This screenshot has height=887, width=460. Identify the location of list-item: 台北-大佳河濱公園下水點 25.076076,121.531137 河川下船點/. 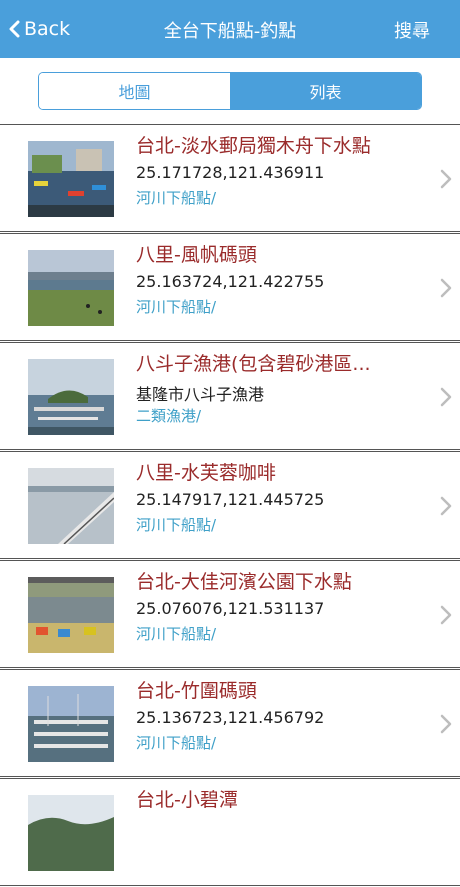
(230, 614).